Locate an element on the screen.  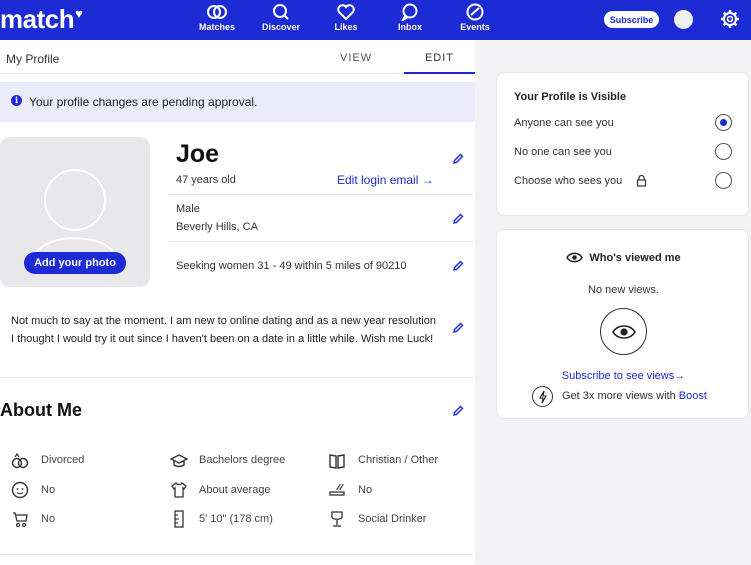
smoking-icon is located at coordinates (337, 489).